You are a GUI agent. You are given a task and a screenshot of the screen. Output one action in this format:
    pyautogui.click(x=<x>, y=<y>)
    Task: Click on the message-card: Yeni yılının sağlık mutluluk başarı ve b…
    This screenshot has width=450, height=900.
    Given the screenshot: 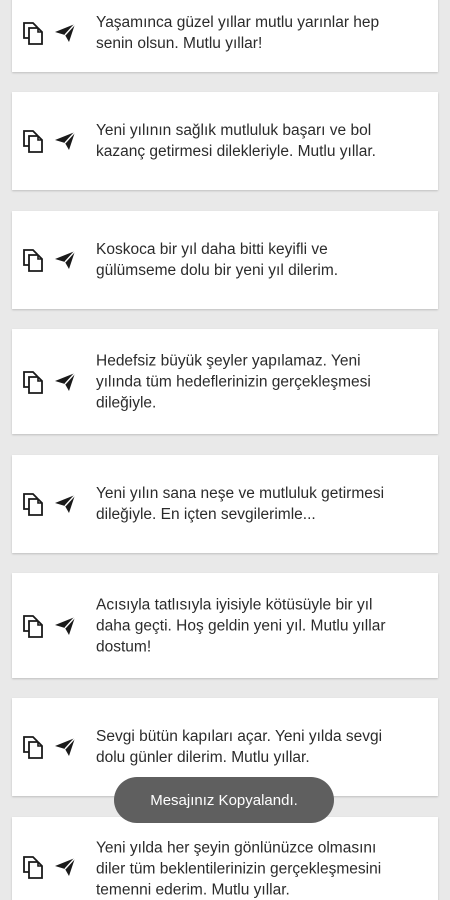 What is the action you would take?
    pyautogui.click(x=225, y=141)
    